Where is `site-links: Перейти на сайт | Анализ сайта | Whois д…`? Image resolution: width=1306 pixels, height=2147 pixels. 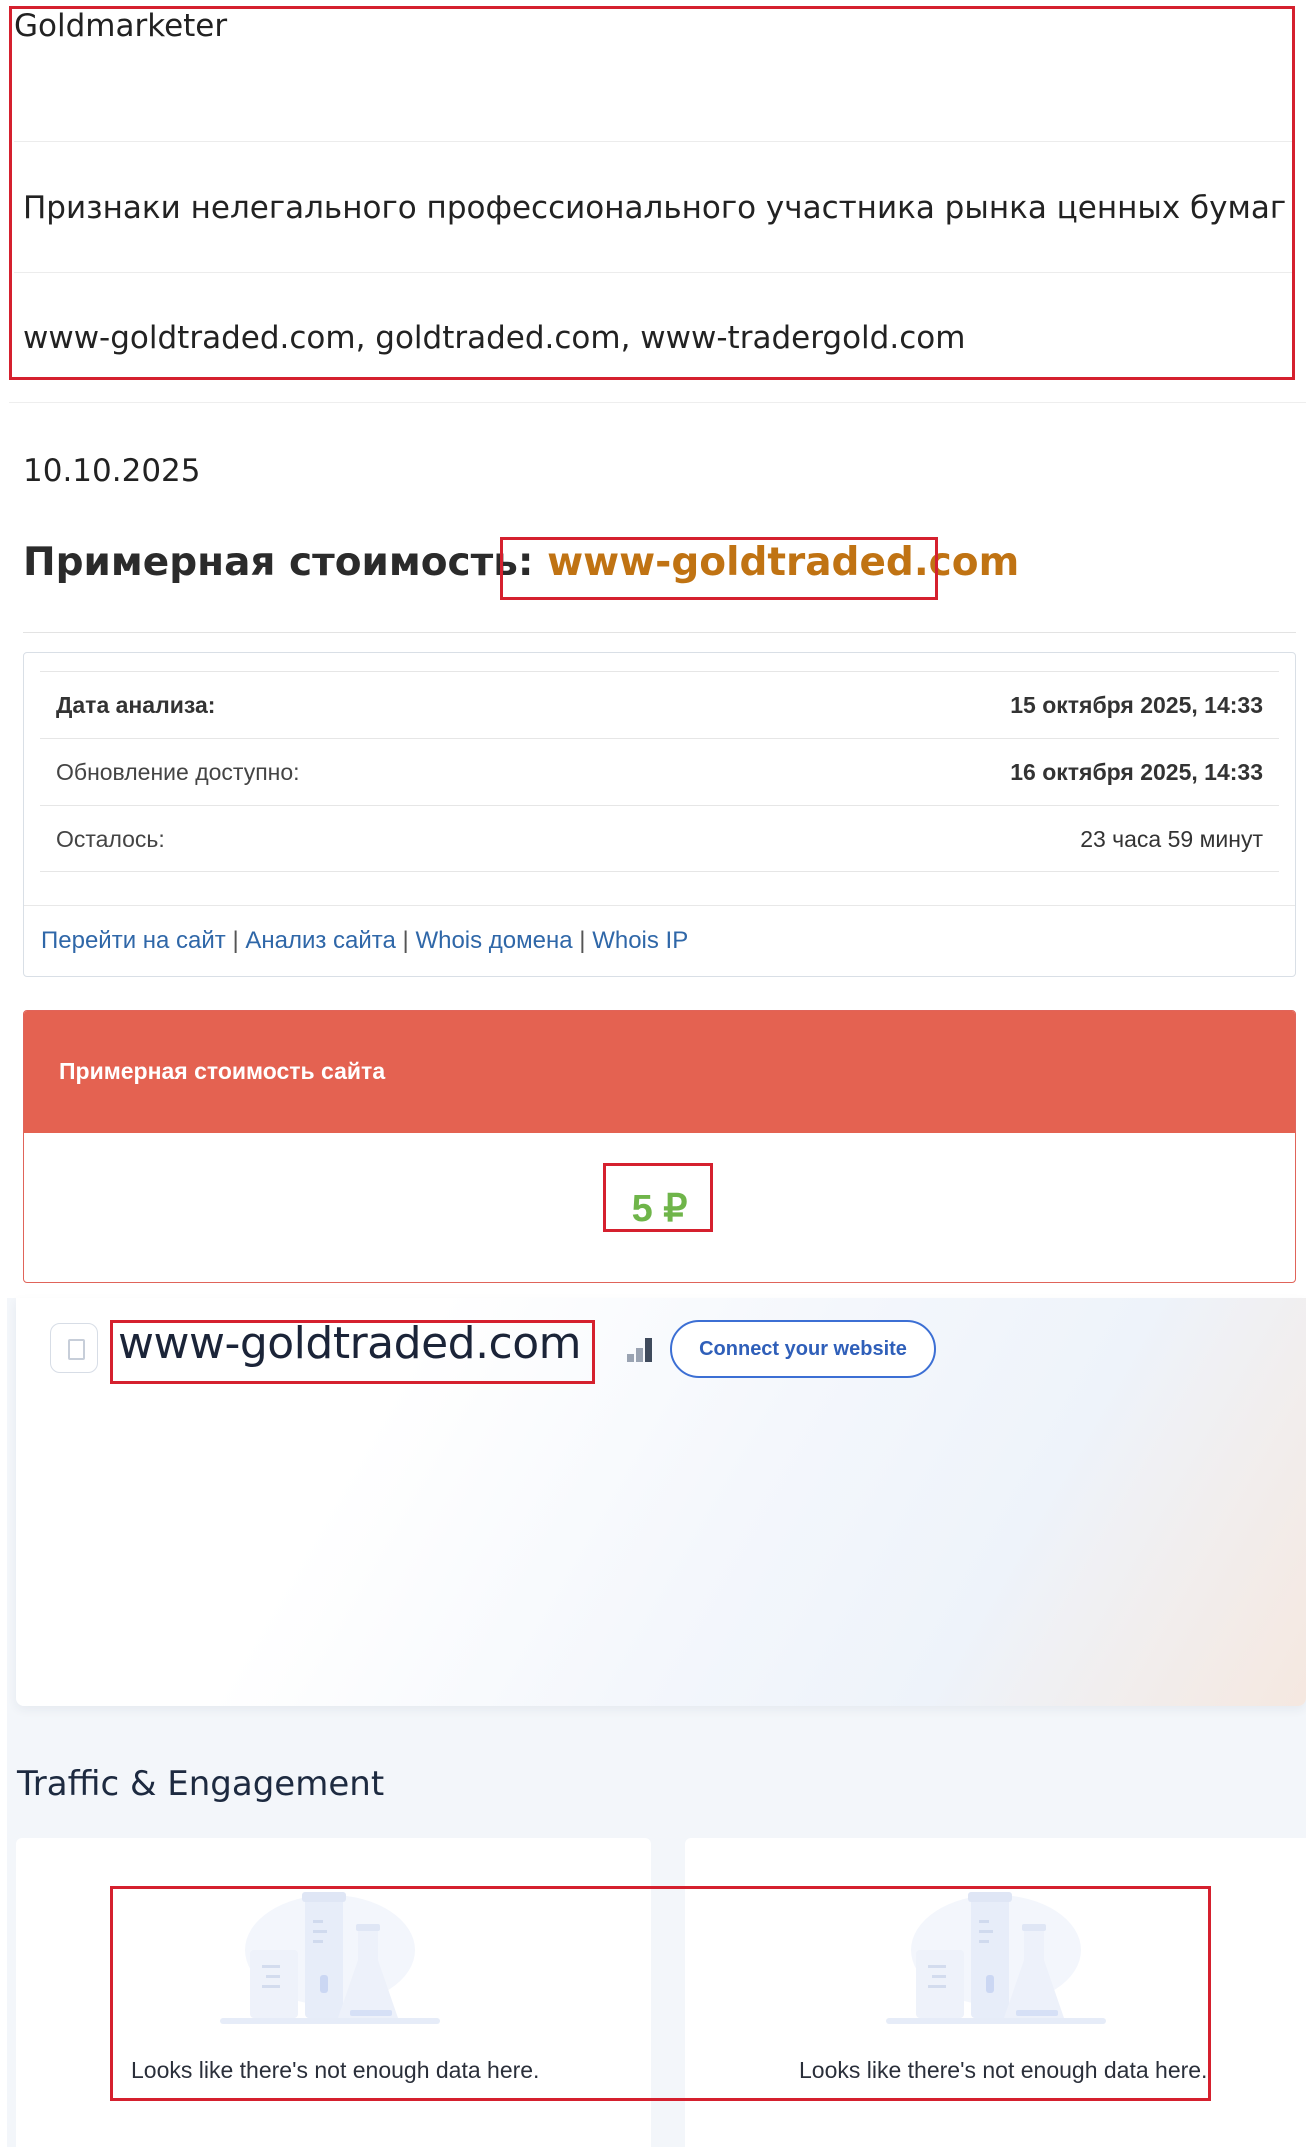
site-links: Перейти на сайт | Анализ сайта | Whois д… is located at coordinates (364, 941).